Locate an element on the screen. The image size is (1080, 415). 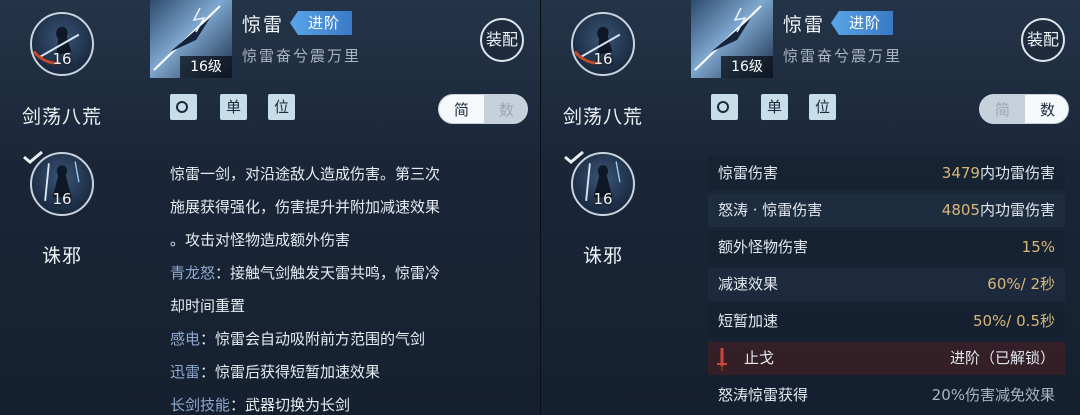
effect-line: 却时间重置 is located at coordinates (346, 306).